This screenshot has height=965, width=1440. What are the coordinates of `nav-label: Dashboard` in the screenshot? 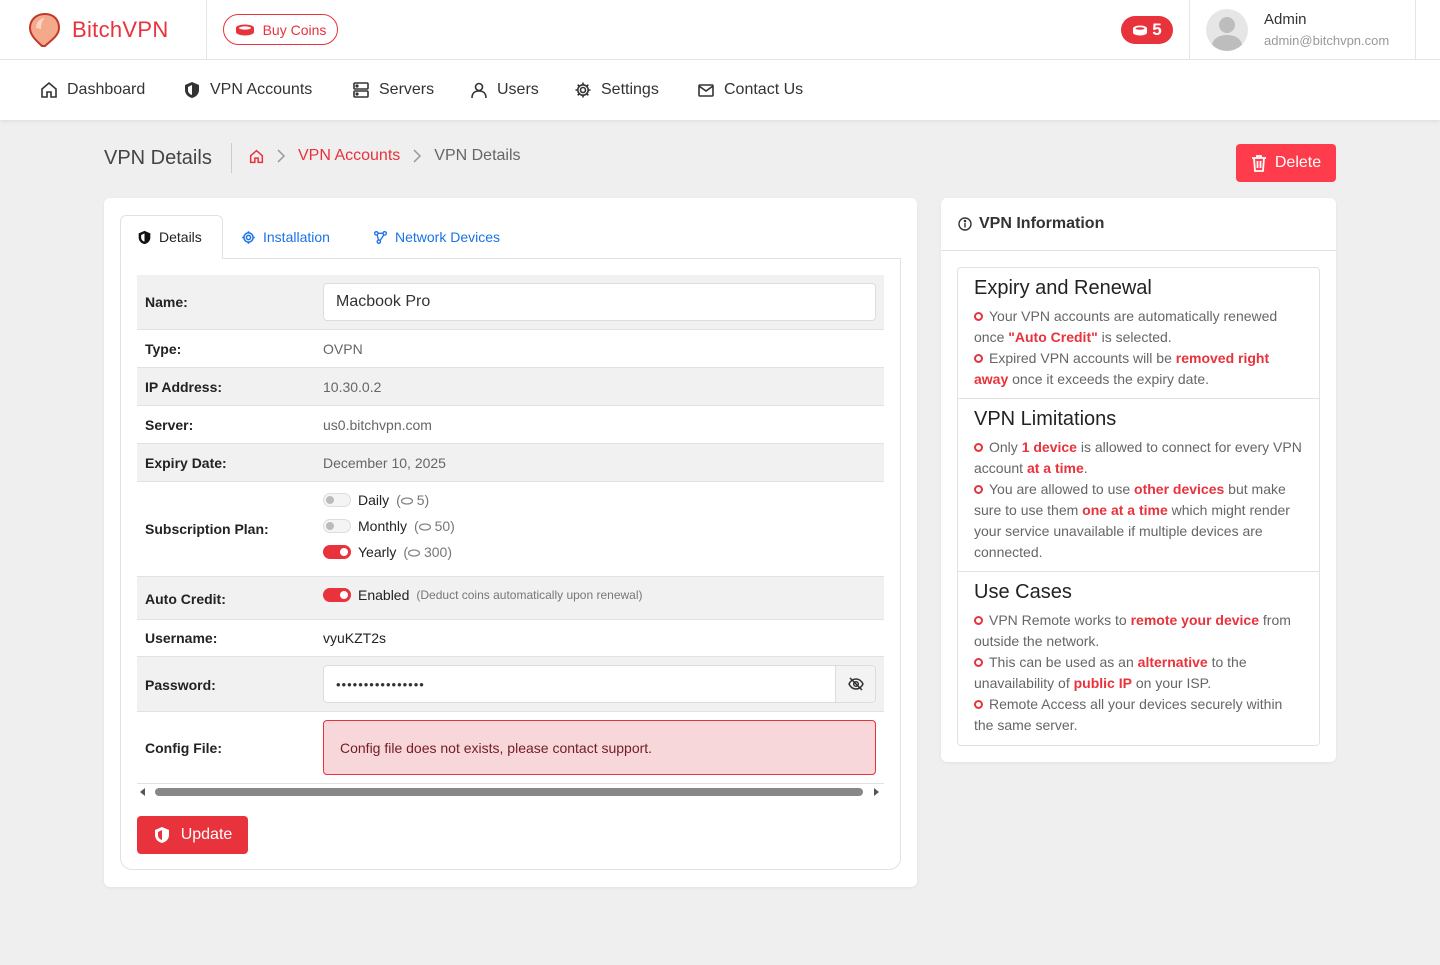 It's located at (106, 89).